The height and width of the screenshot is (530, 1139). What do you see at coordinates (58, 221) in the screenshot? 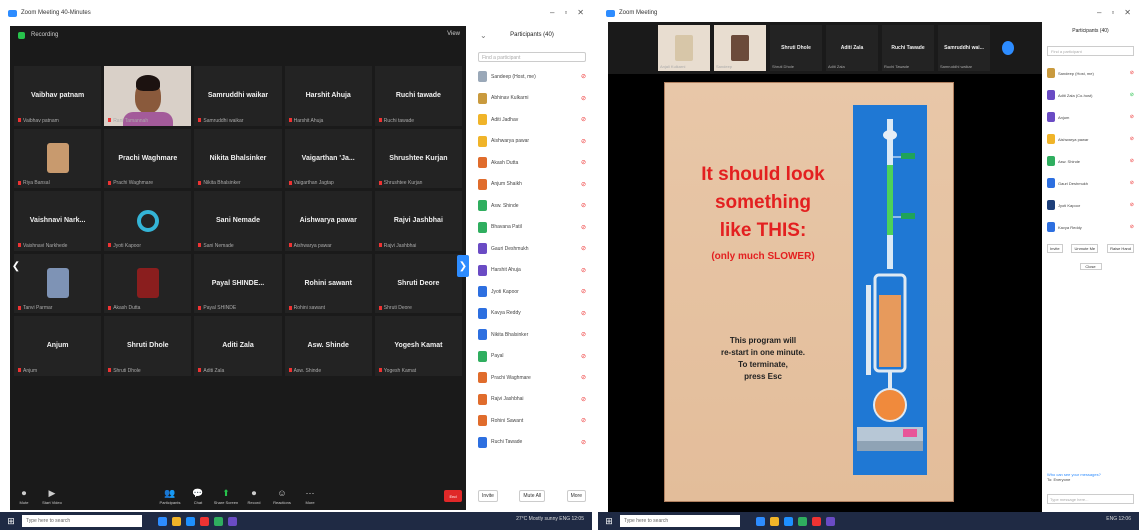
I see `participant-tile: Vaishnavi Nark... Vaishnavi Narkhede` at bounding box center [58, 221].